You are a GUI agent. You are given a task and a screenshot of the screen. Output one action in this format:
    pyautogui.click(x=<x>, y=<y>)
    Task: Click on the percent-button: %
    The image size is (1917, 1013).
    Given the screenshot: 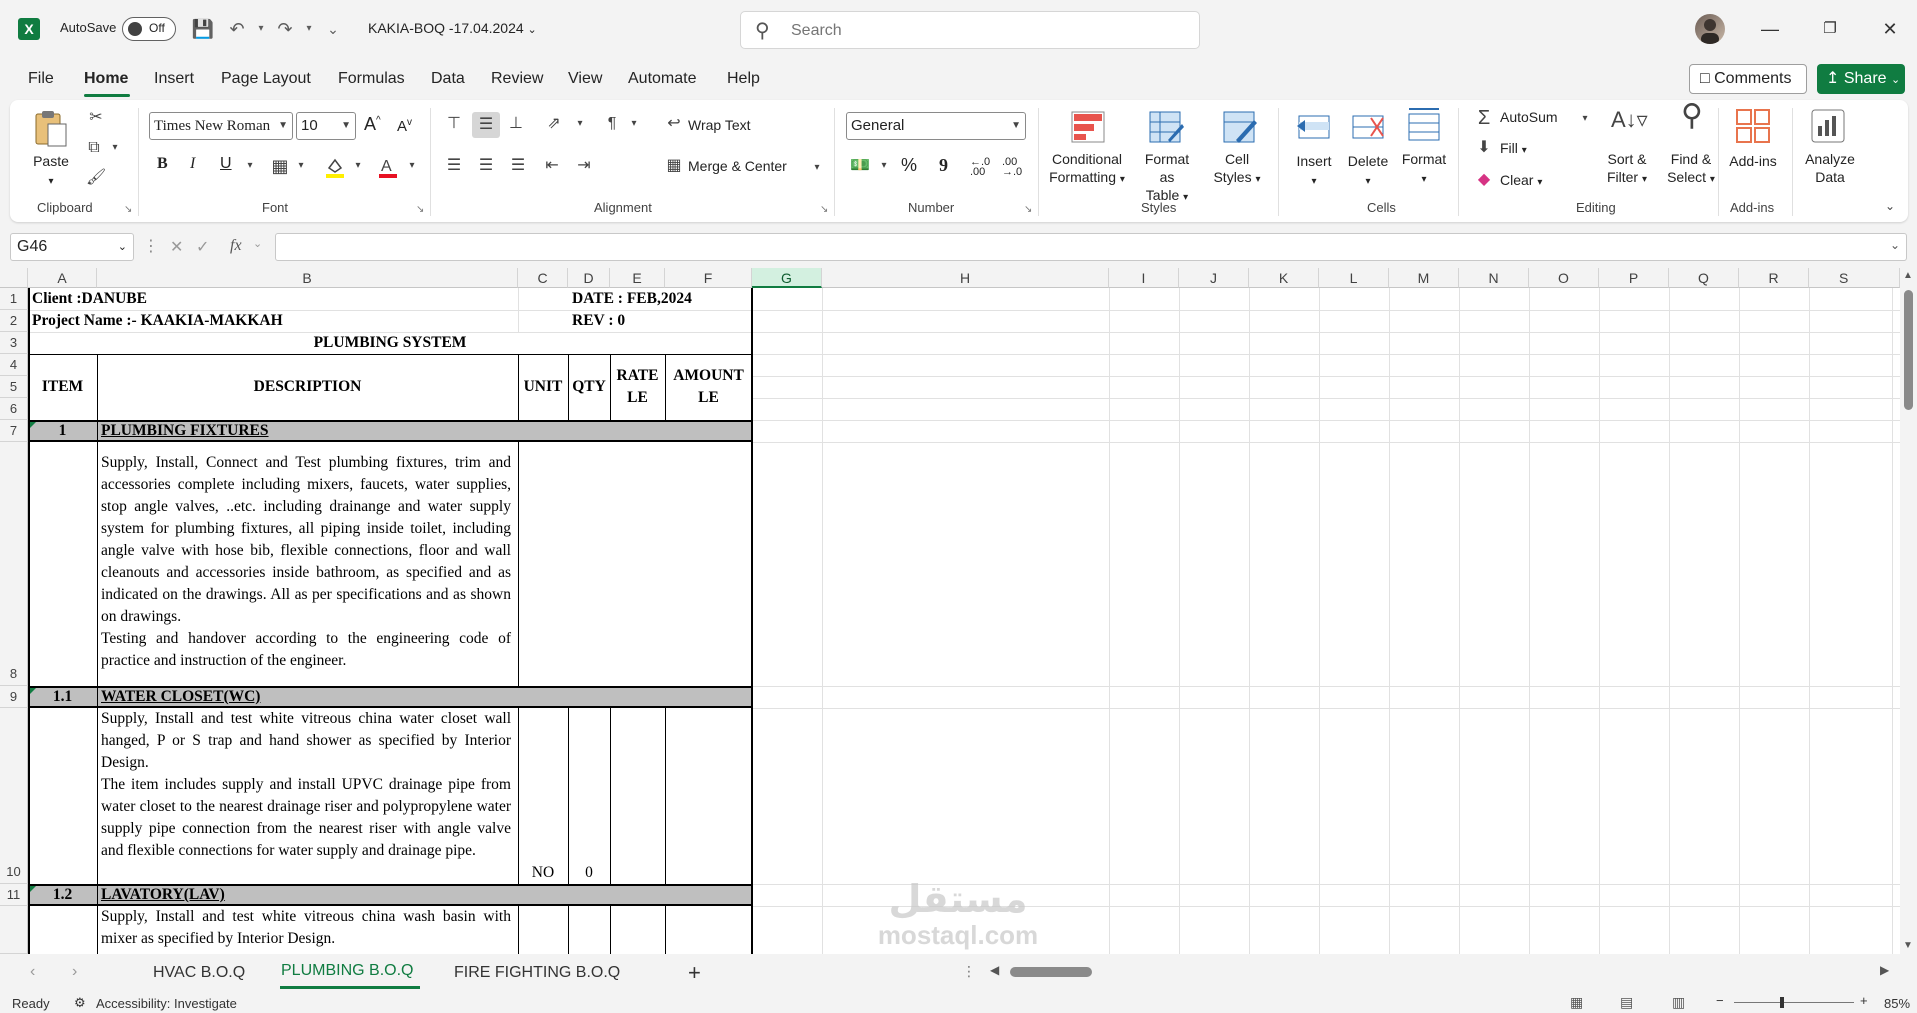 What is the action you would take?
    pyautogui.click(x=909, y=165)
    